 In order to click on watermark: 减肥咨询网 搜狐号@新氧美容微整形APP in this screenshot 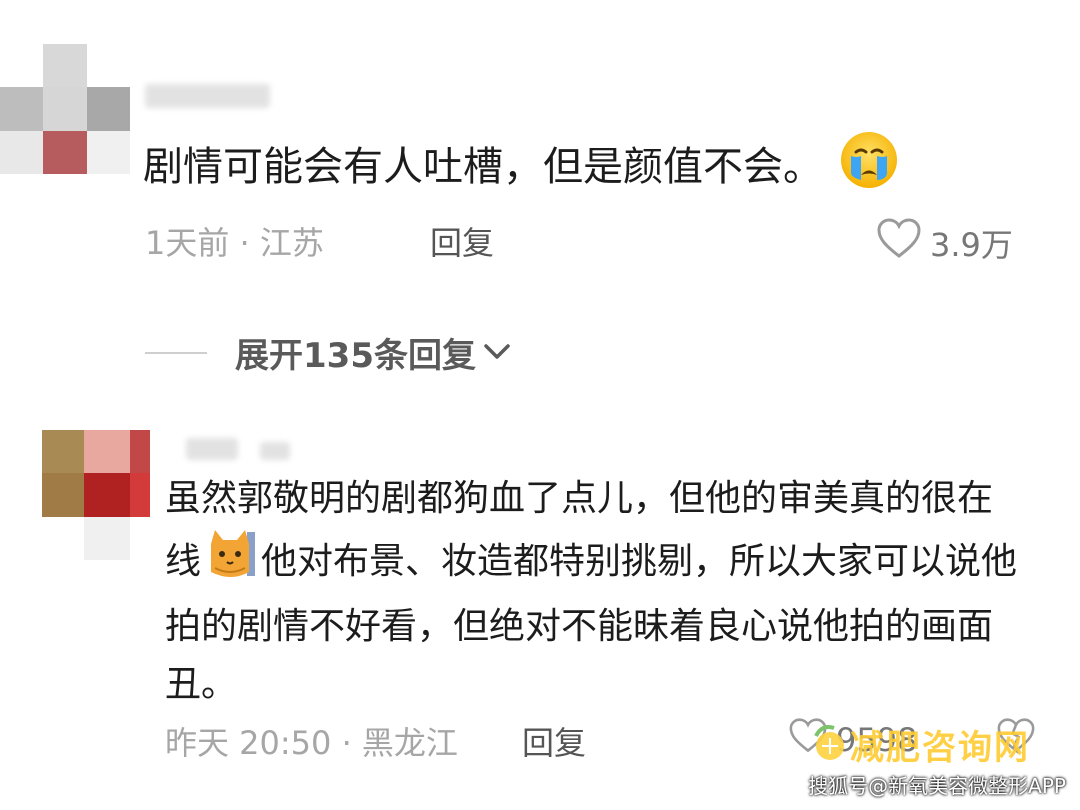, I will do `click(939, 765)`.